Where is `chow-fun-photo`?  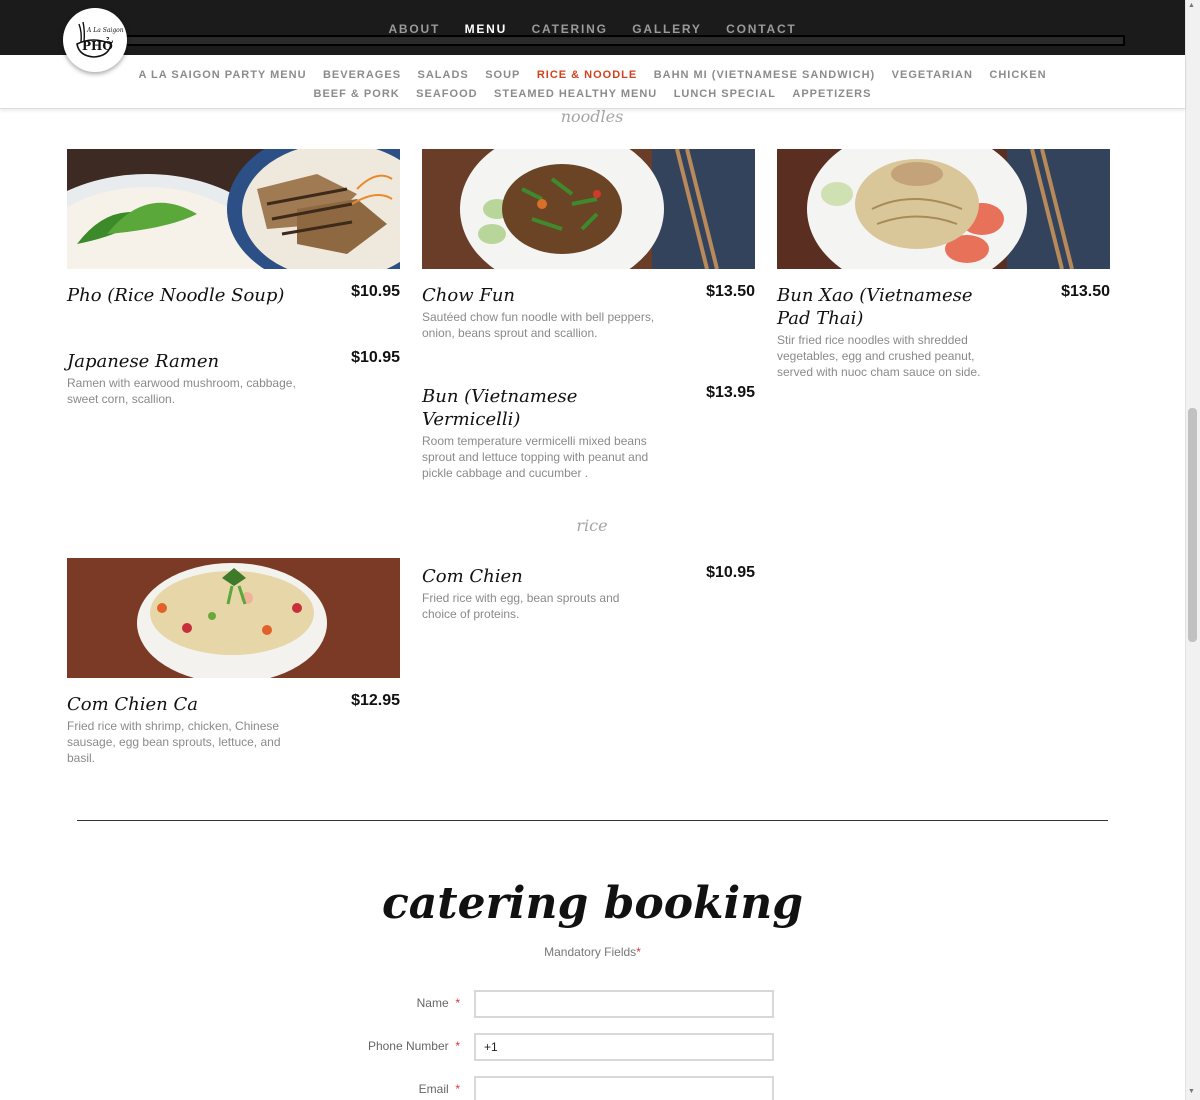
chow-fun-photo is located at coordinates (588, 209).